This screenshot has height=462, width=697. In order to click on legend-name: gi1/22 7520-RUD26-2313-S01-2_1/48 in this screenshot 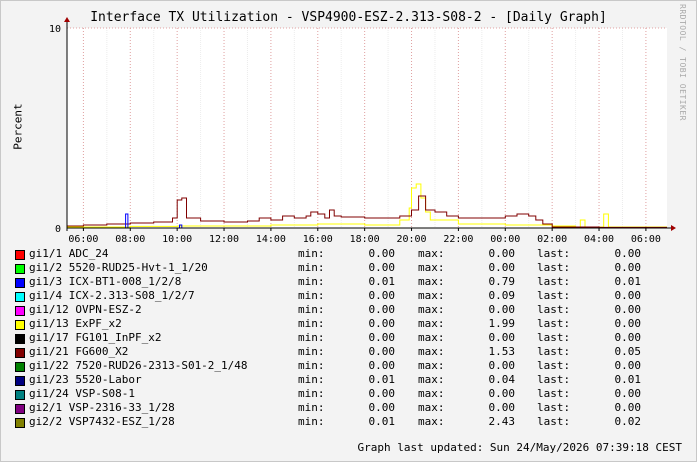, I will do `click(138, 365)`.